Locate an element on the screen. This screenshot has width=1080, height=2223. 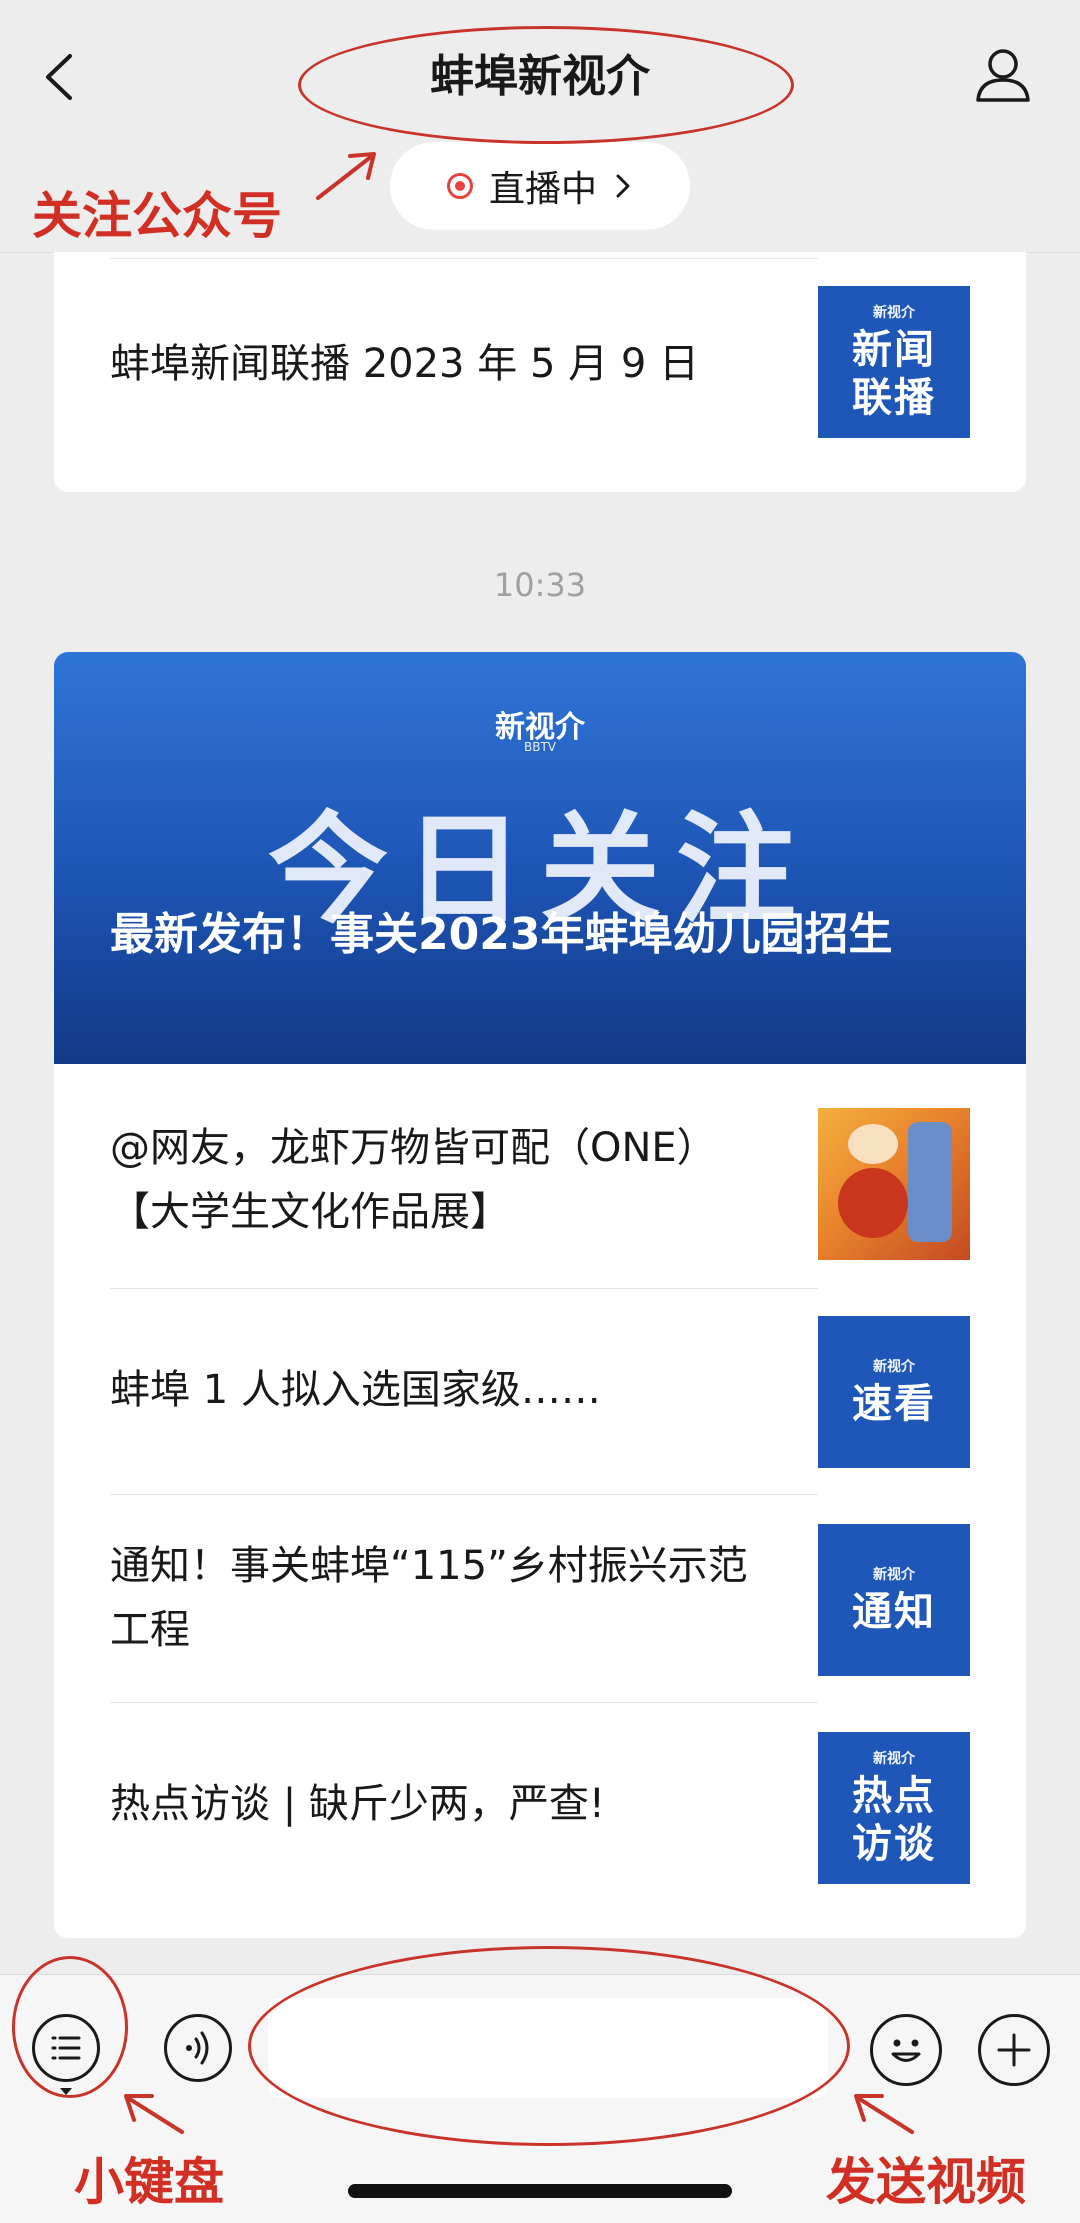
live-dot-icon is located at coordinates (459, 186).